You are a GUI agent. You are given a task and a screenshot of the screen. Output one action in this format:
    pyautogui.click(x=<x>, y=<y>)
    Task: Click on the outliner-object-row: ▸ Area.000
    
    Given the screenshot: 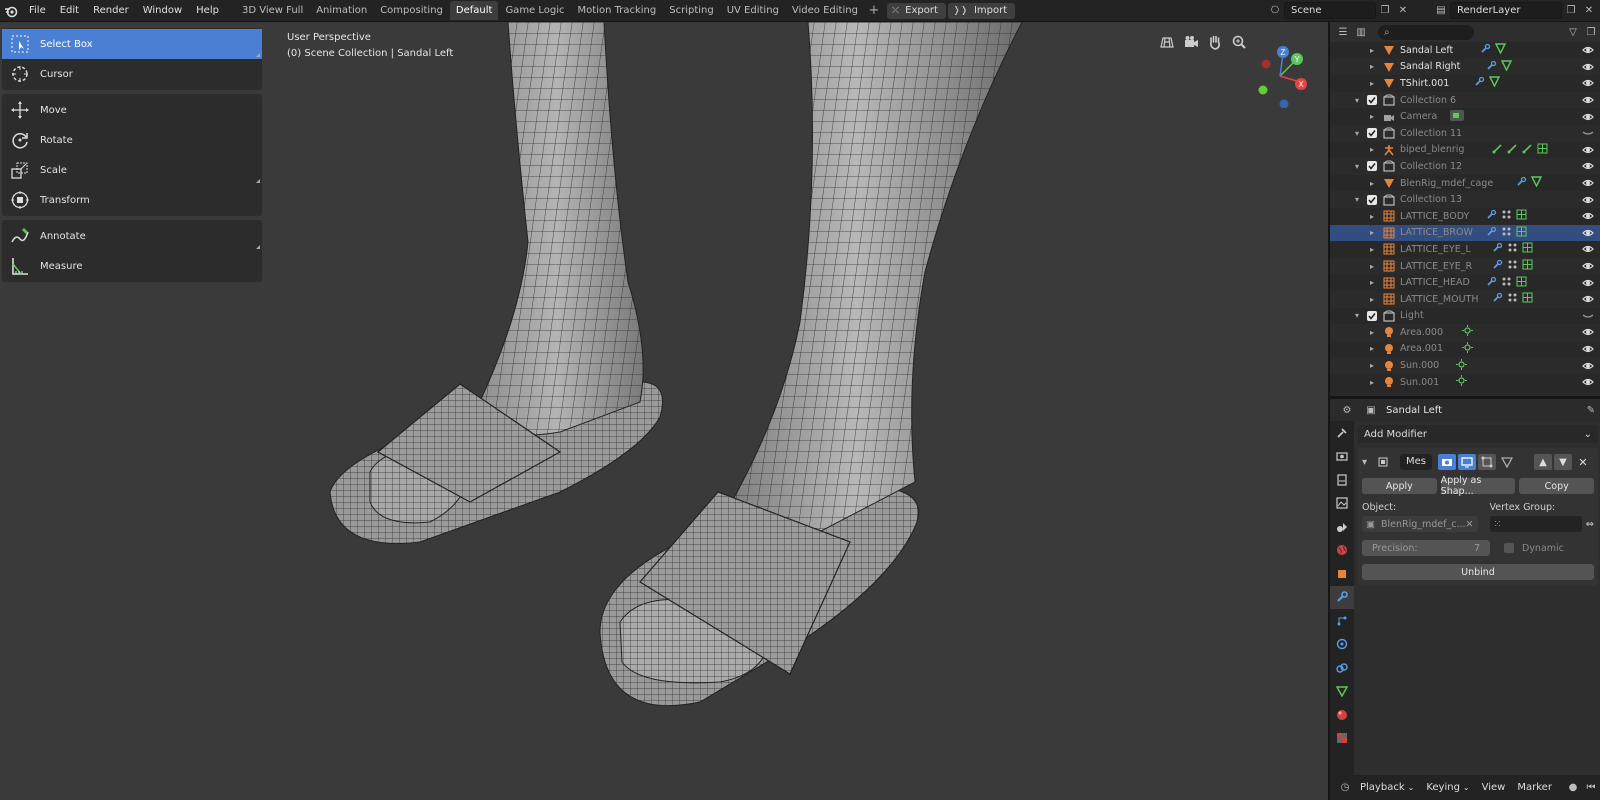 What is the action you would take?
    pyautogui.click(x=1465, y=332)
    